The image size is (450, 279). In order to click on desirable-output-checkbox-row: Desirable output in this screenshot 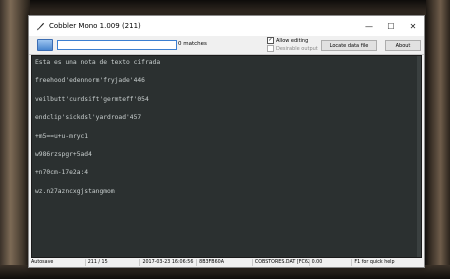, I will do `click(292, 48)`.